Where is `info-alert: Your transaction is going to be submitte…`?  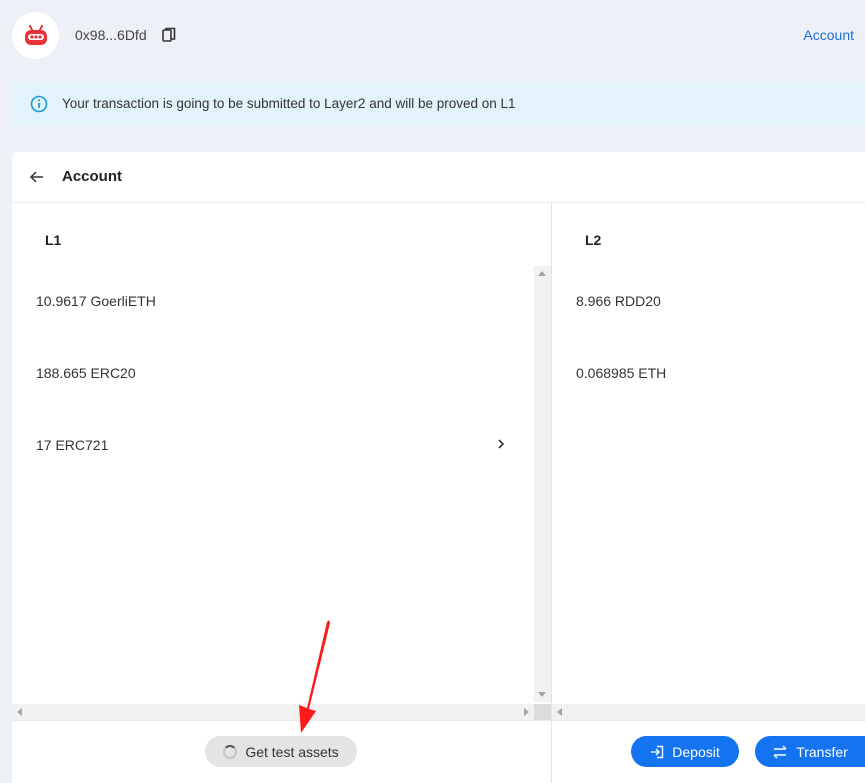 info-alert: Your transaction is going to be submitte… is located at coordinates (438, 104).